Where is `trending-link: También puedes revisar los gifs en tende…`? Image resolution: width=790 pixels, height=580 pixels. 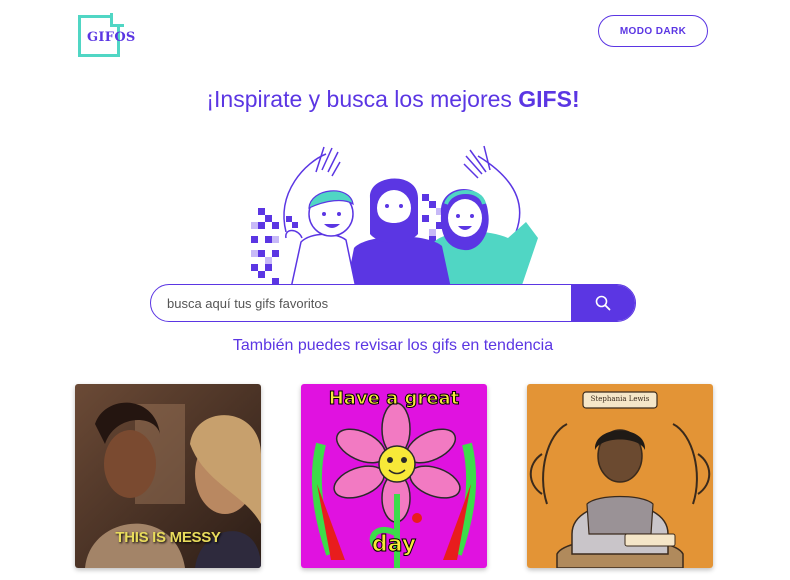 trending-link: También puedes revisar los gifs en tende… is located at coordinates (393, 346).